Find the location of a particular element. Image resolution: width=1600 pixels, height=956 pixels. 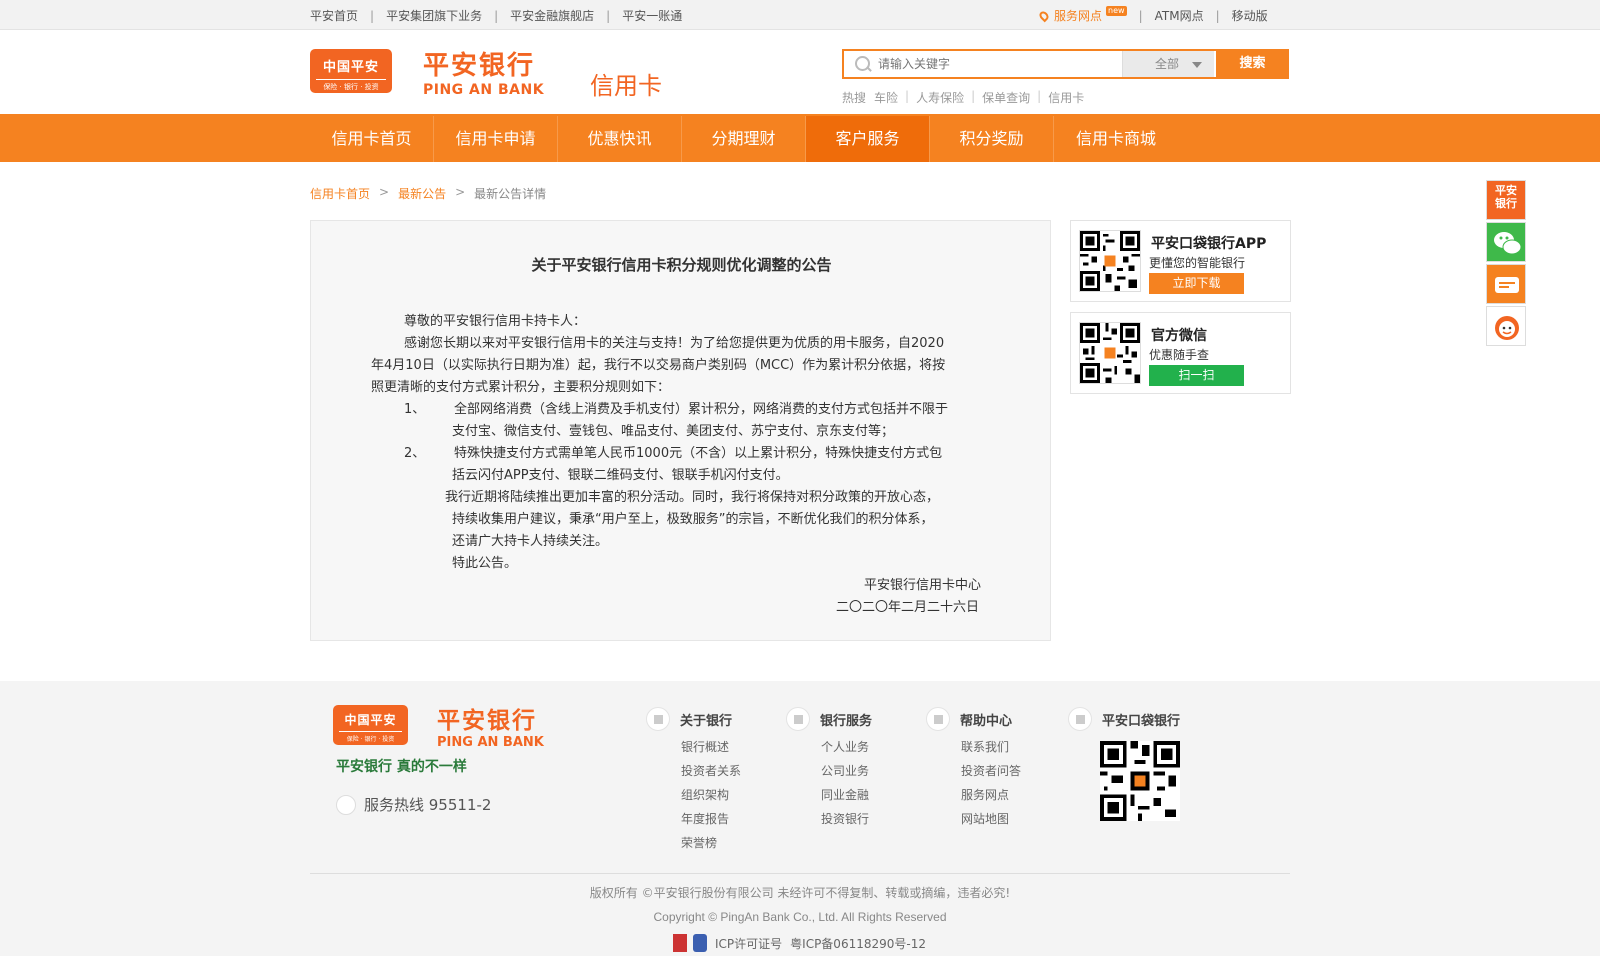

footer-slogan: 平安银行 真的不一样 is located at coordinates (401, 767).